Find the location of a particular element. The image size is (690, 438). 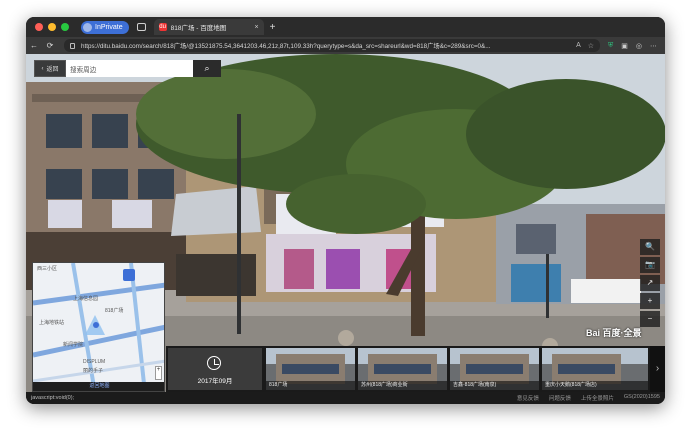

thumbnail-caption: 818广场 is located at coordinates (310, 385).